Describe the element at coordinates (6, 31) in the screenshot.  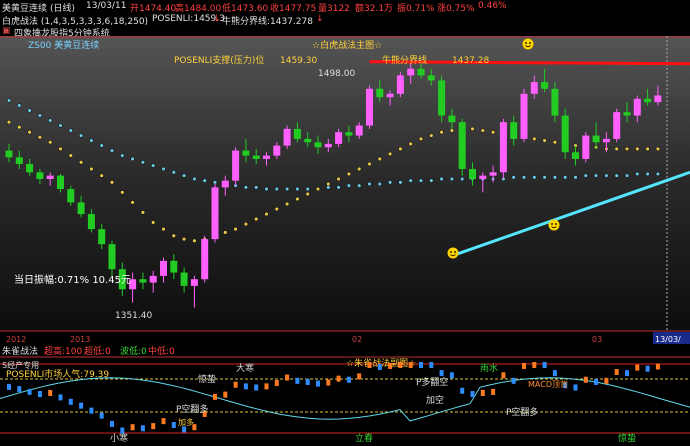
I see `expand-icon: ▣` at that location.